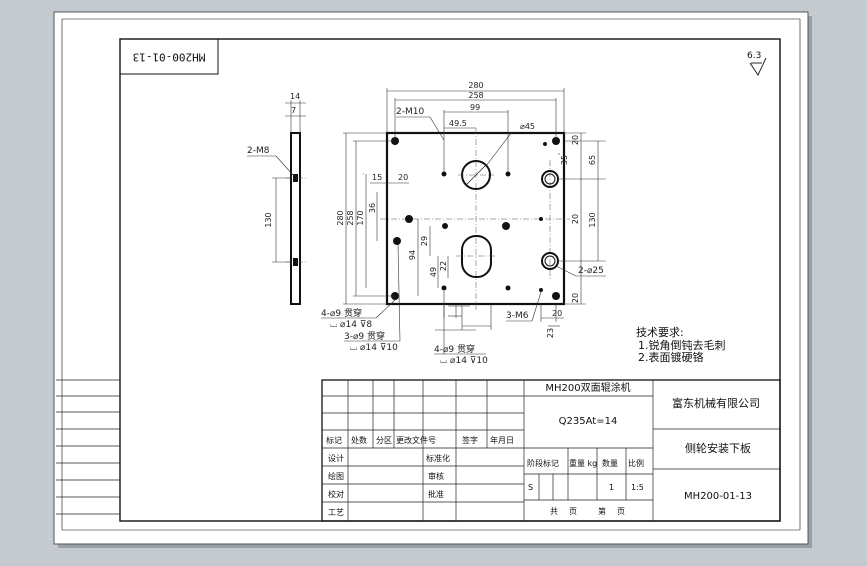 The image size is (867, 566). What do you see at coordinates (364, 336) in the screenshot?
I see `note-b-line1: 3-⌀9 贯穿` at bounding box center [364, 336].